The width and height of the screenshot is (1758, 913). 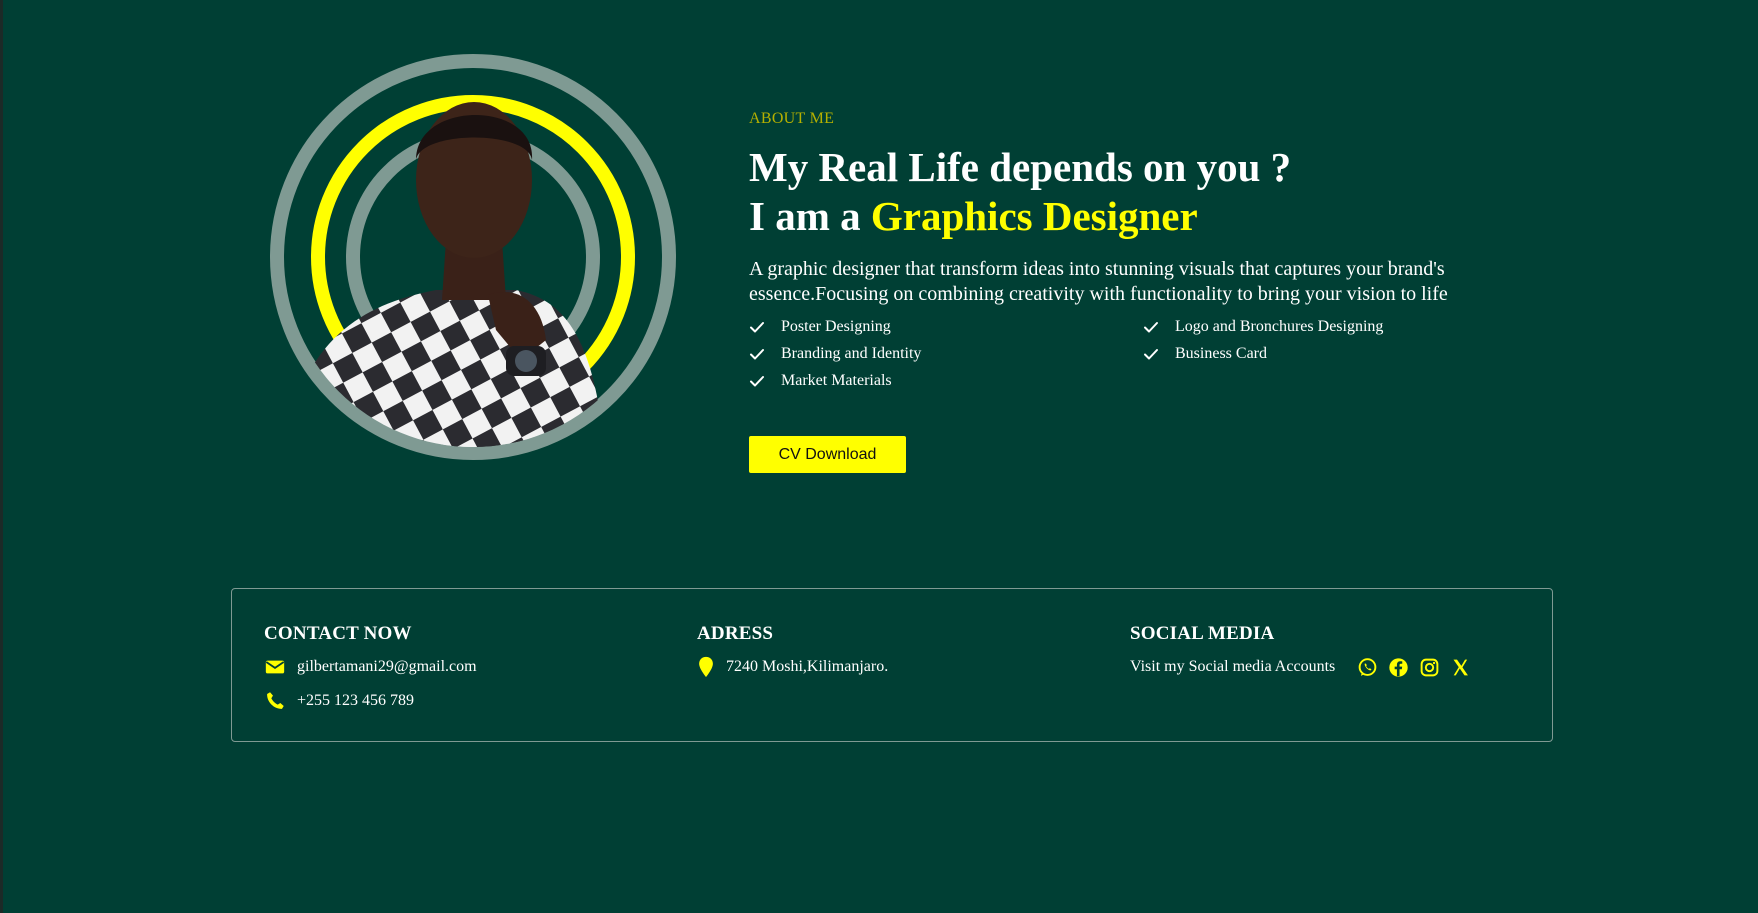 I want to click on skill-label: Branding and Identity, so click(x=851, y=353).